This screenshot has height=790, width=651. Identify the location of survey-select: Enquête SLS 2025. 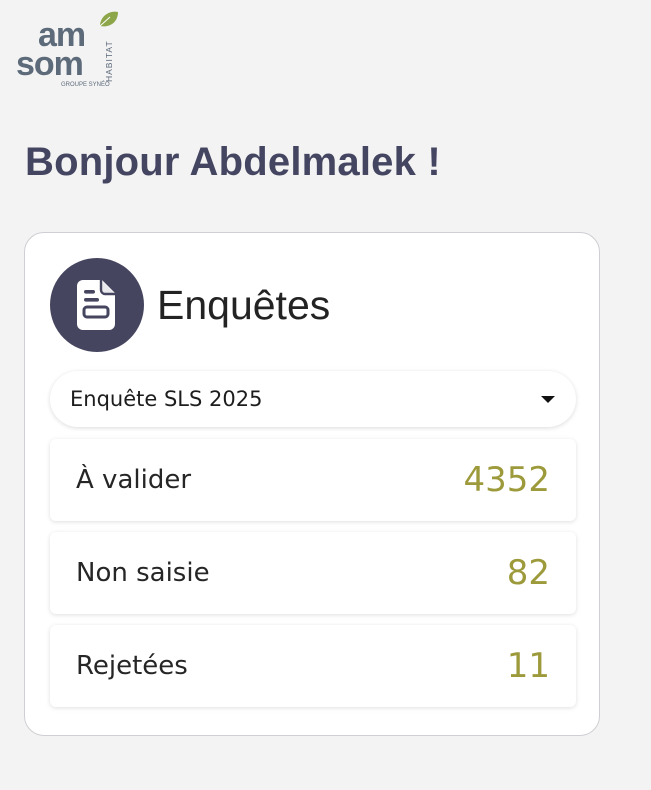
(313, 399).